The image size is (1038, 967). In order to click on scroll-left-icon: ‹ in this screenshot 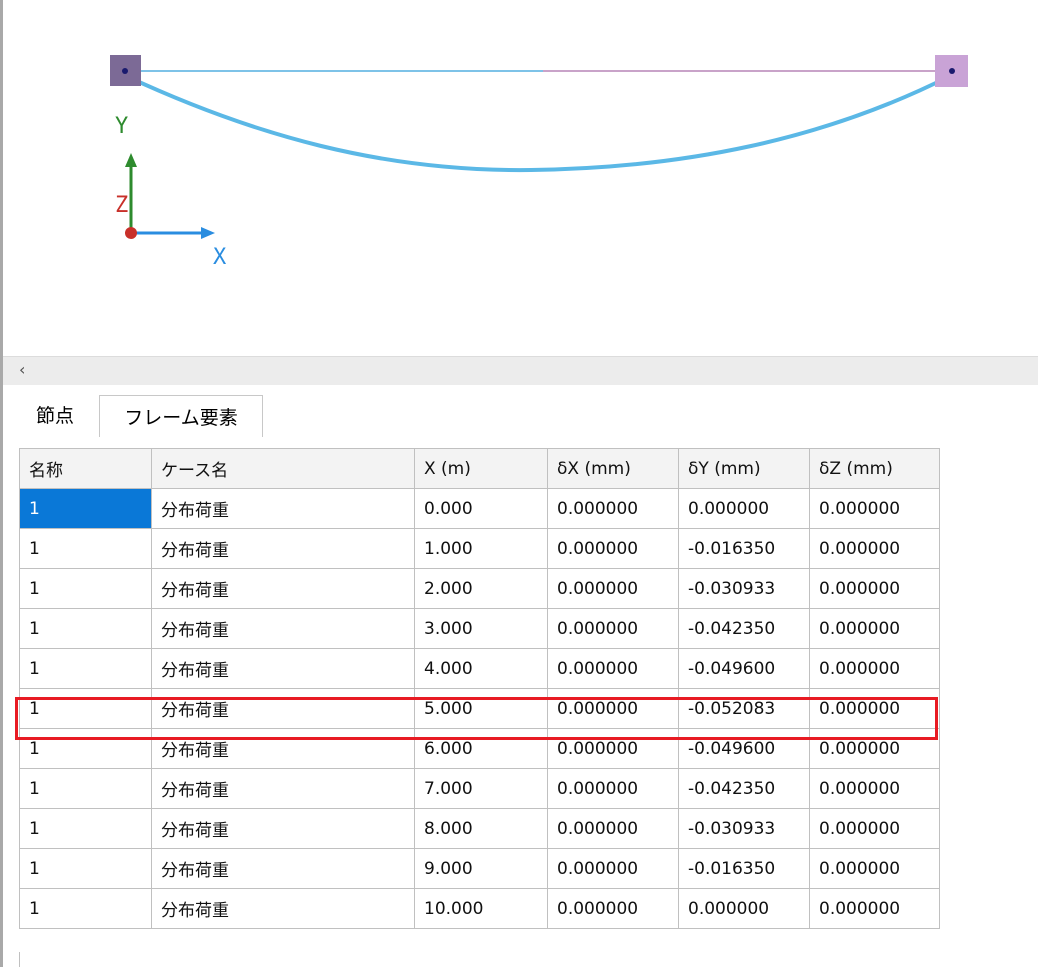, I will do `click(22, 369)`.